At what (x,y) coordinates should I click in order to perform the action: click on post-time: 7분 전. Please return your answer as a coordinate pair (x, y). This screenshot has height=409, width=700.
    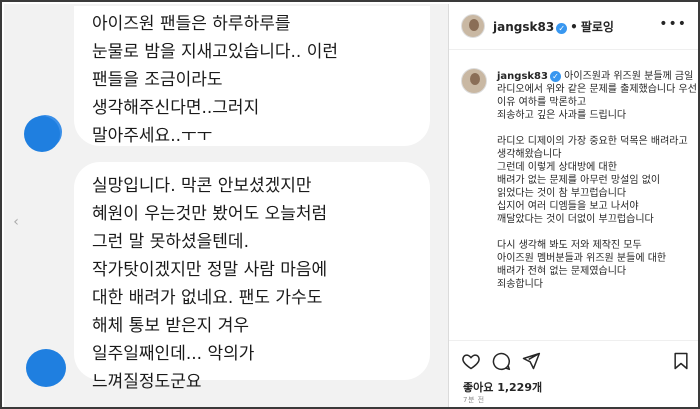
    Looking at the image, I should click on (474, 400).